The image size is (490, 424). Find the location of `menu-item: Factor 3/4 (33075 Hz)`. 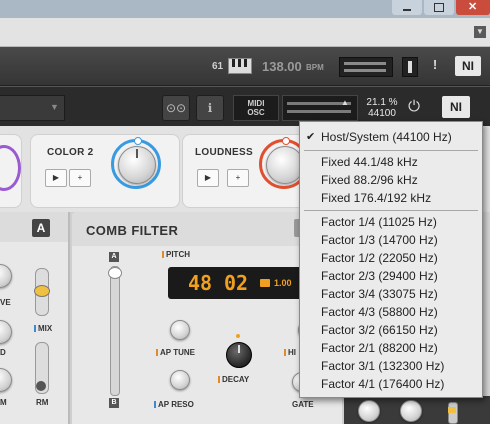

menu-item: Factor 3/4 (33075 Hz) is located at coordinates (391, 294).